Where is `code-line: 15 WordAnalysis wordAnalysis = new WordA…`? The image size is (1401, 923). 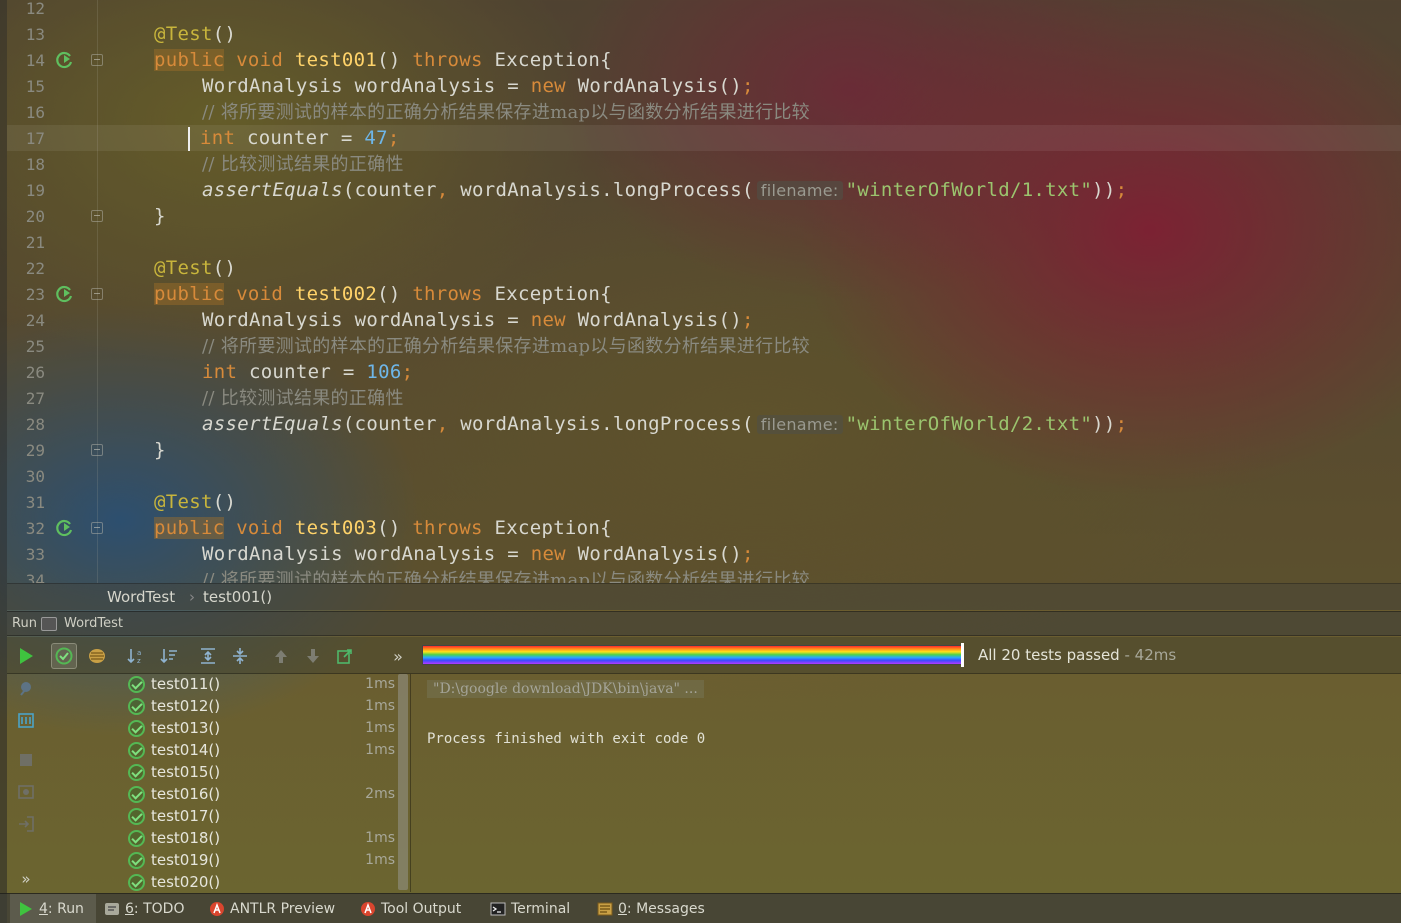 code-line: 15 WordAnalysis wordAnalysis = new WordA… is located at coordinates (704, 86).